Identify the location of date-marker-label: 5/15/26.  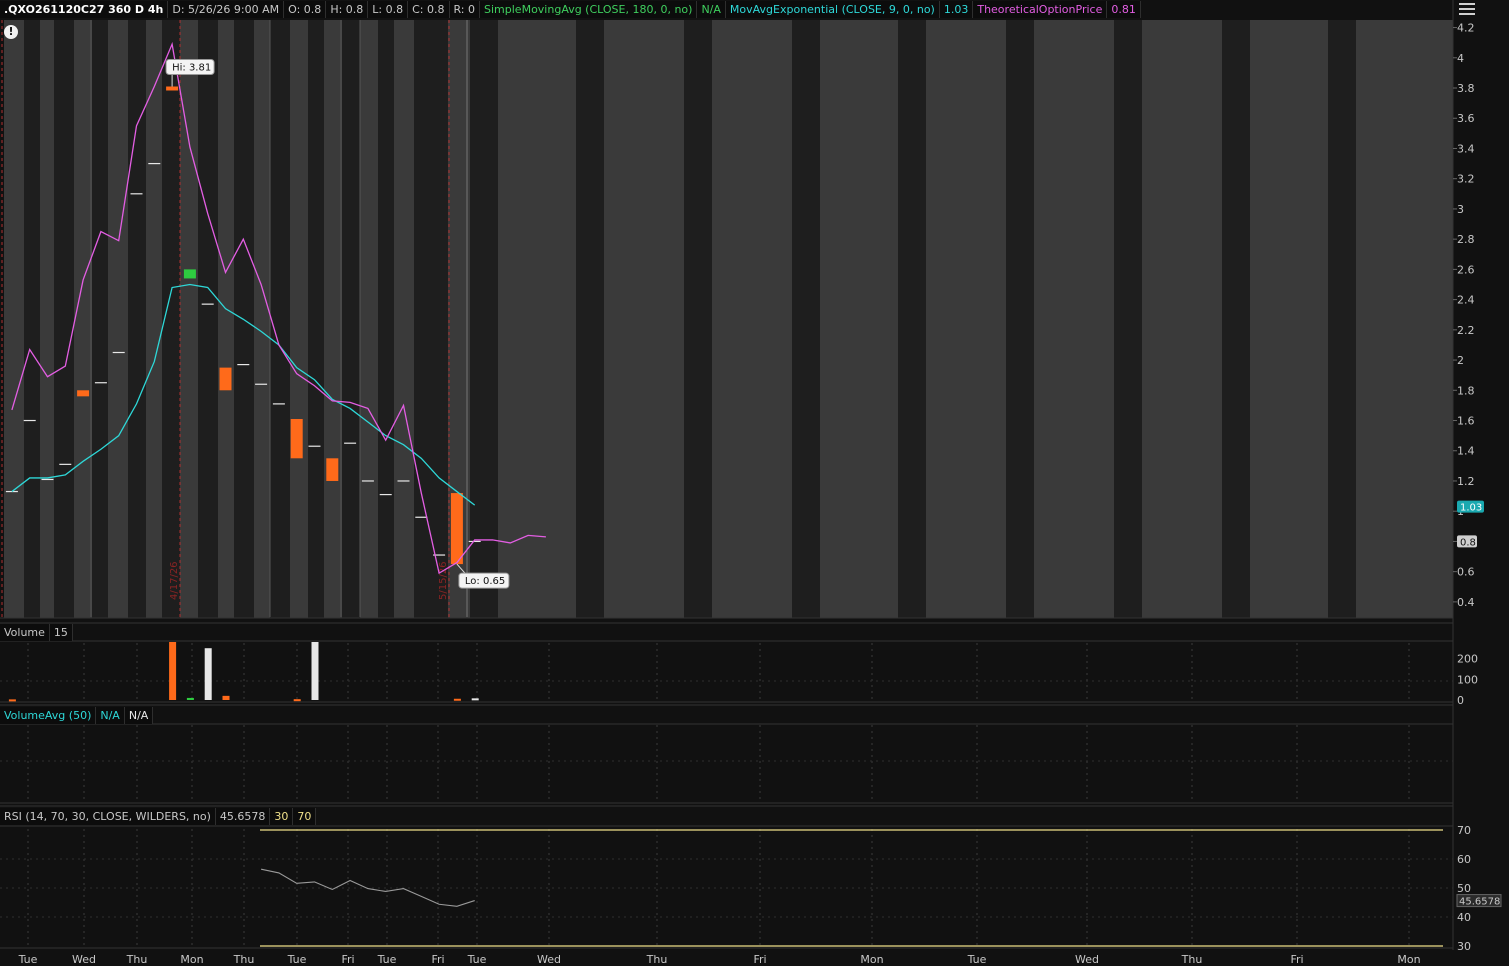
(443, 580).